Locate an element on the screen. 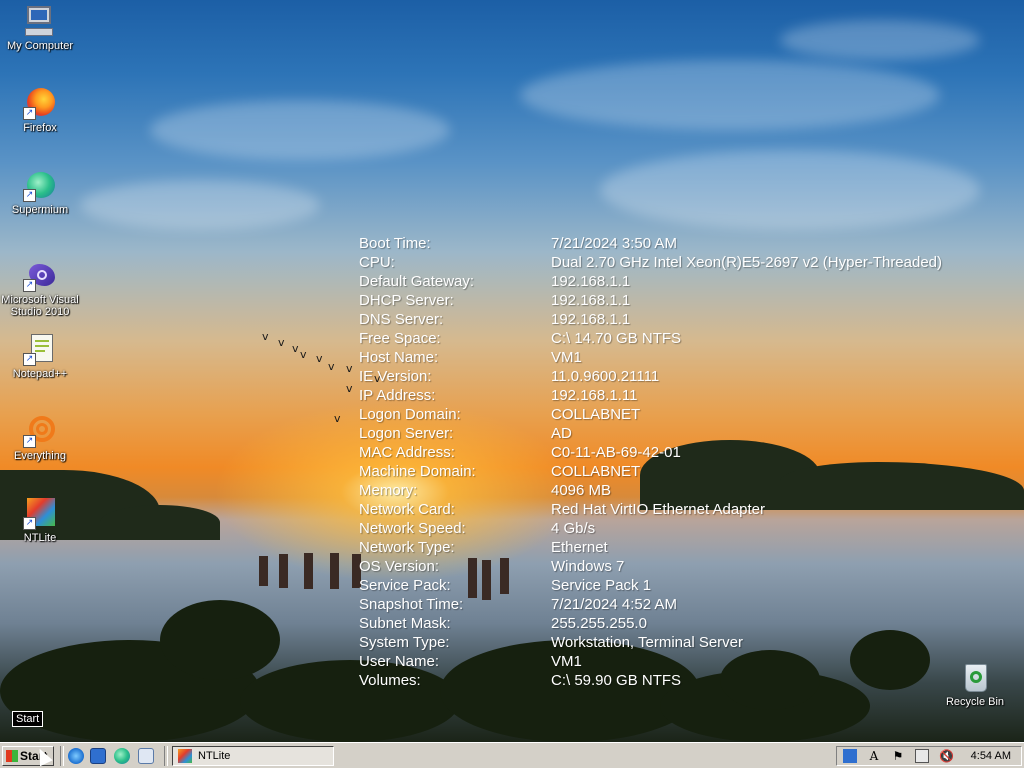  bginfo-value: 4 Gb/s is located at coordinates (573, 528).